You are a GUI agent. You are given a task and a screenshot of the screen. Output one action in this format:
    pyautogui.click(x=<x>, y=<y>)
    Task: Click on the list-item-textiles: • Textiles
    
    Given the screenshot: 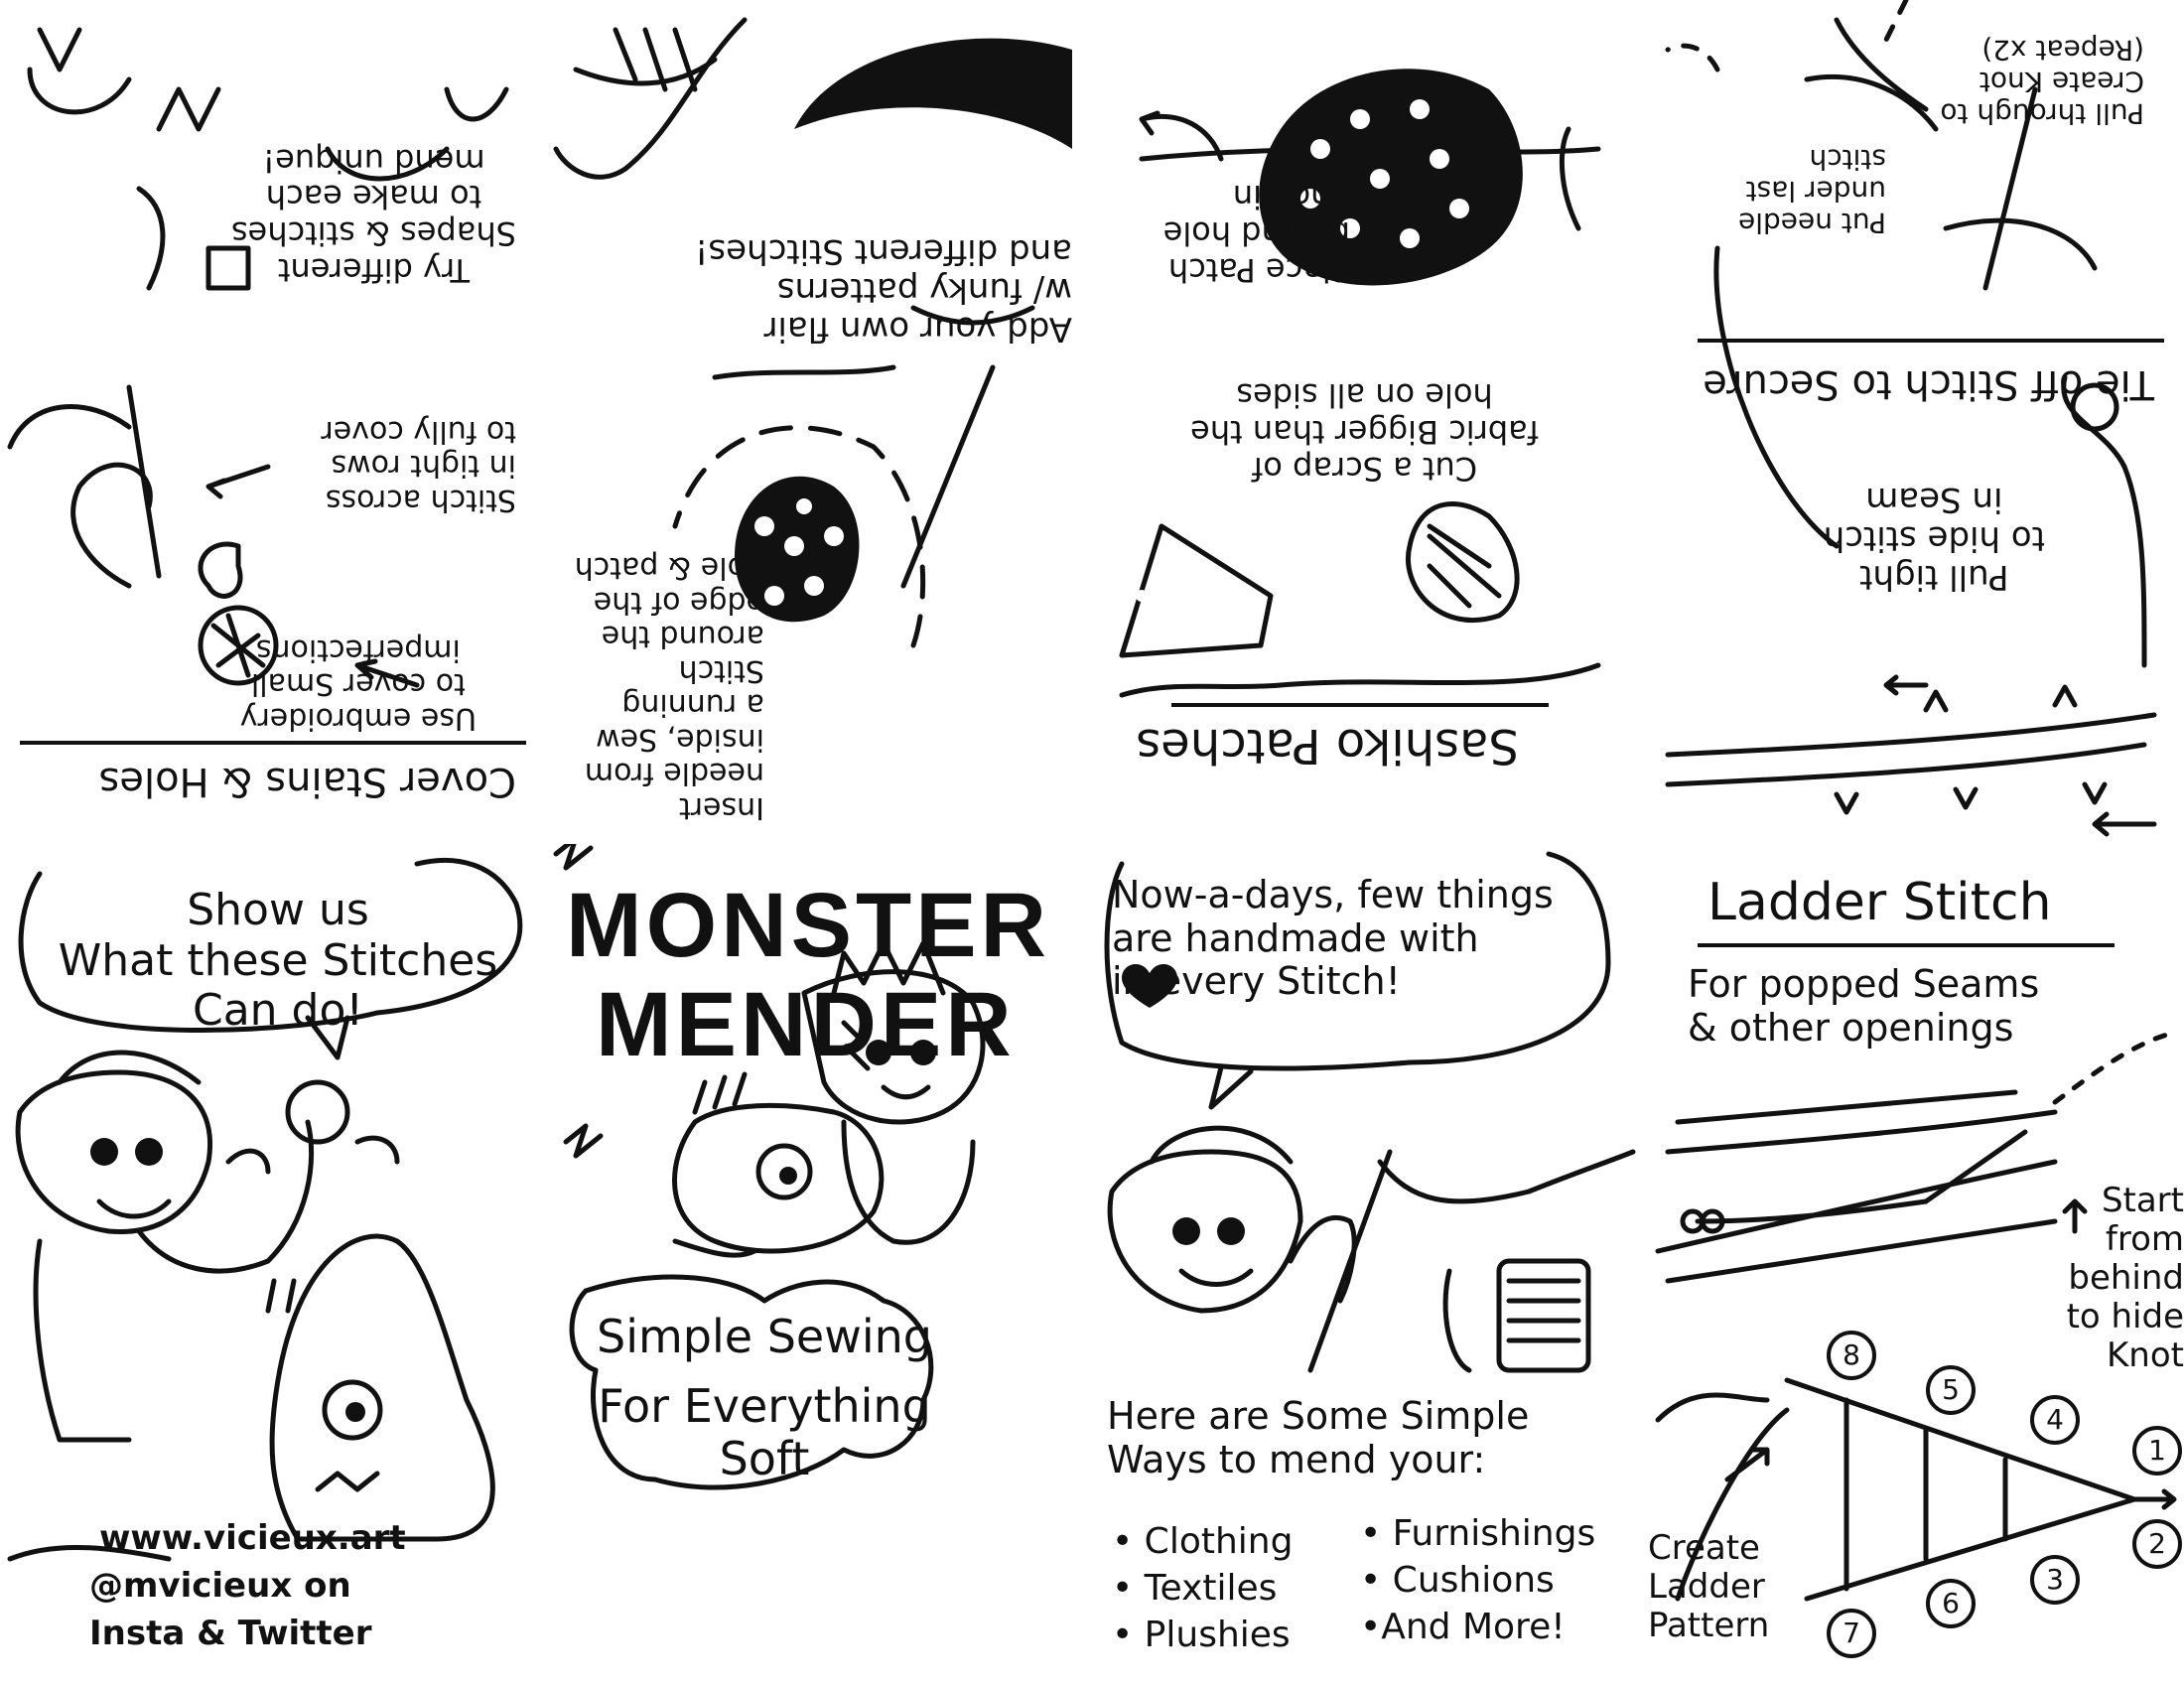 What is the action you would take?
    pyautogui.click(x=1195, y=1588)
    